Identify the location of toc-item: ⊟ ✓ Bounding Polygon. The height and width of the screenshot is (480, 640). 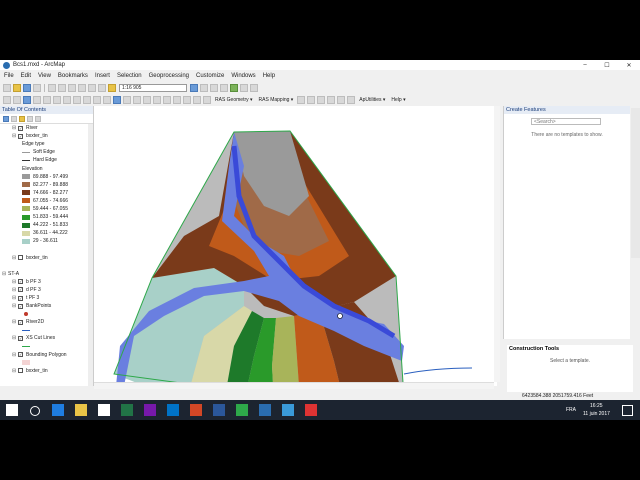
(47, 355).